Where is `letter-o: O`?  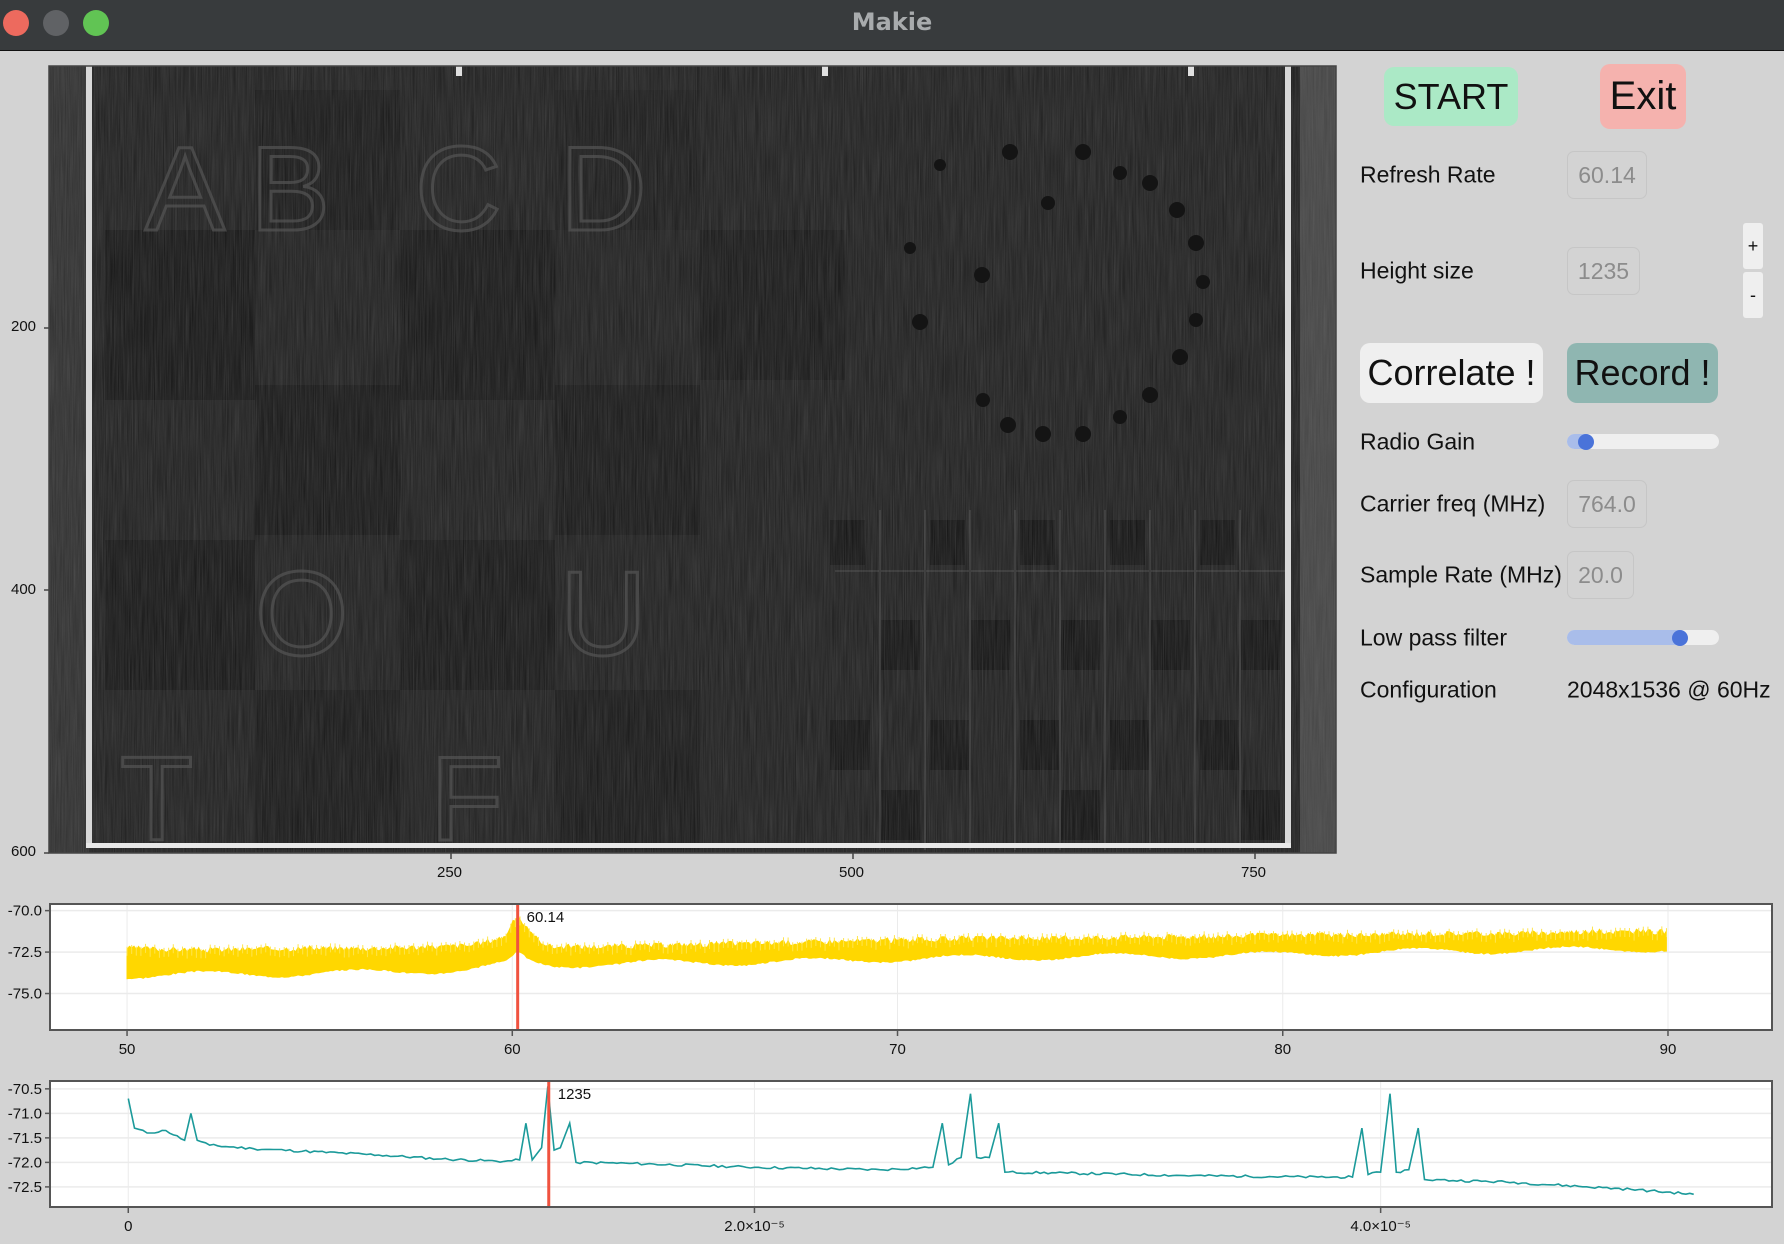
letter-o: O is located at coordinates (301, 614).